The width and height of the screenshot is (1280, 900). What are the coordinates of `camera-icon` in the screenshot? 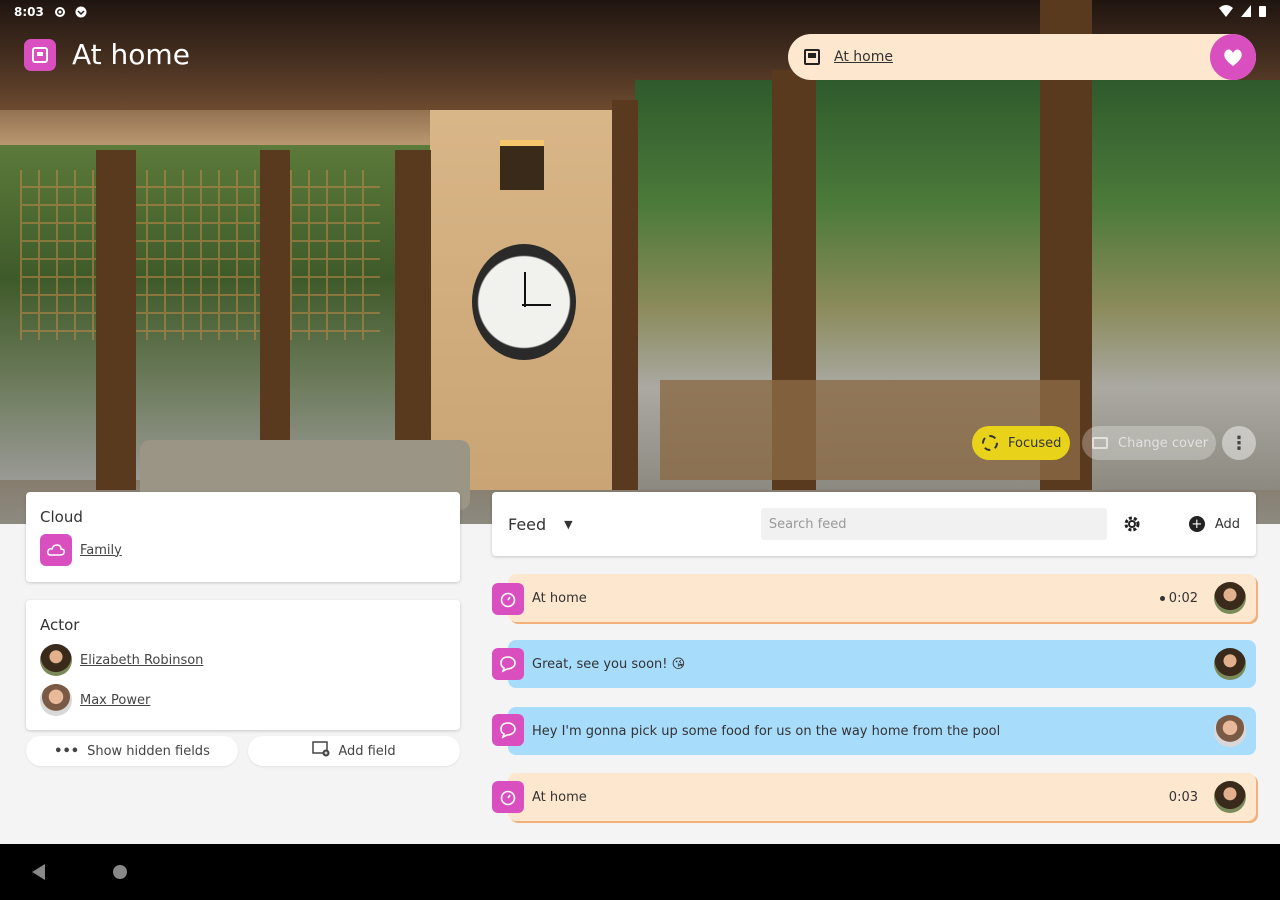 It's located at (1100, 443).